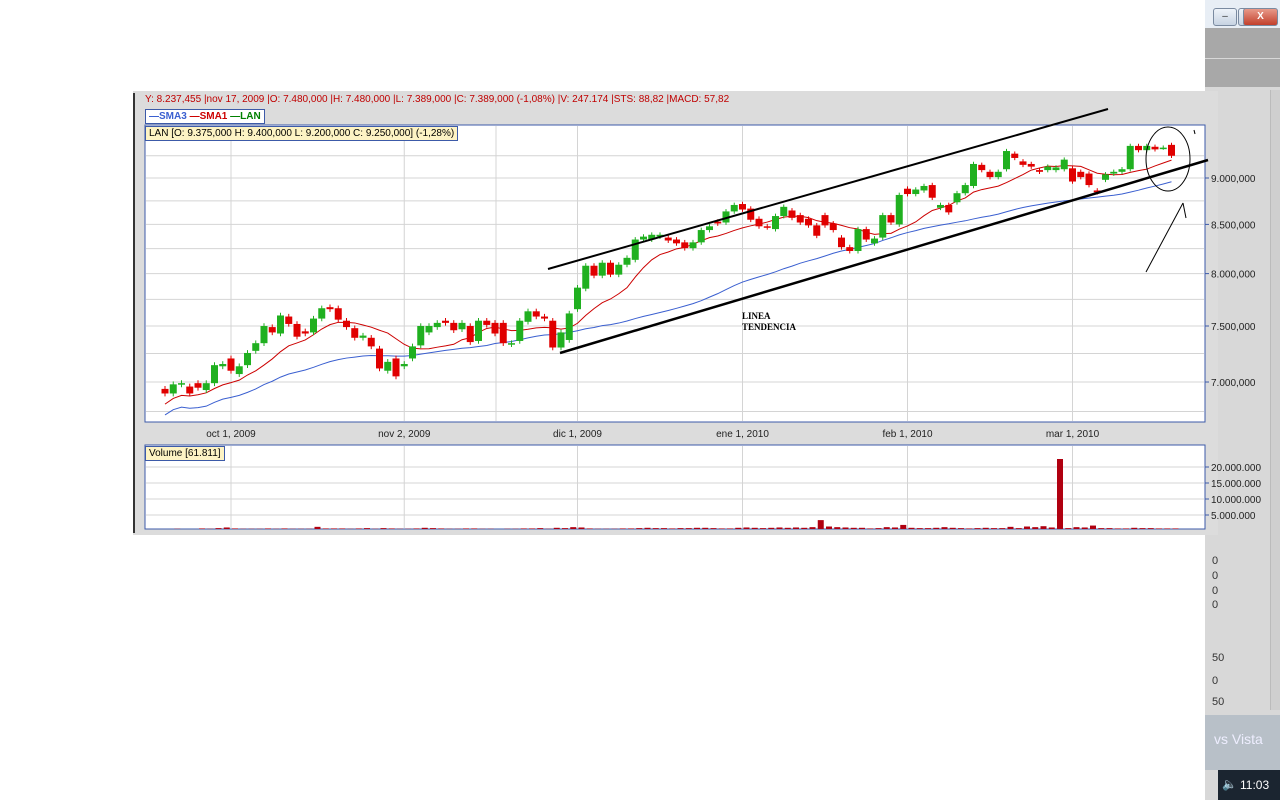 The width and height of the screenshot is (1280, 800). Describe the element at coordinates (1236, 500) in the screenshot. I see `volume-tick-label: 10.000.000` at that location.